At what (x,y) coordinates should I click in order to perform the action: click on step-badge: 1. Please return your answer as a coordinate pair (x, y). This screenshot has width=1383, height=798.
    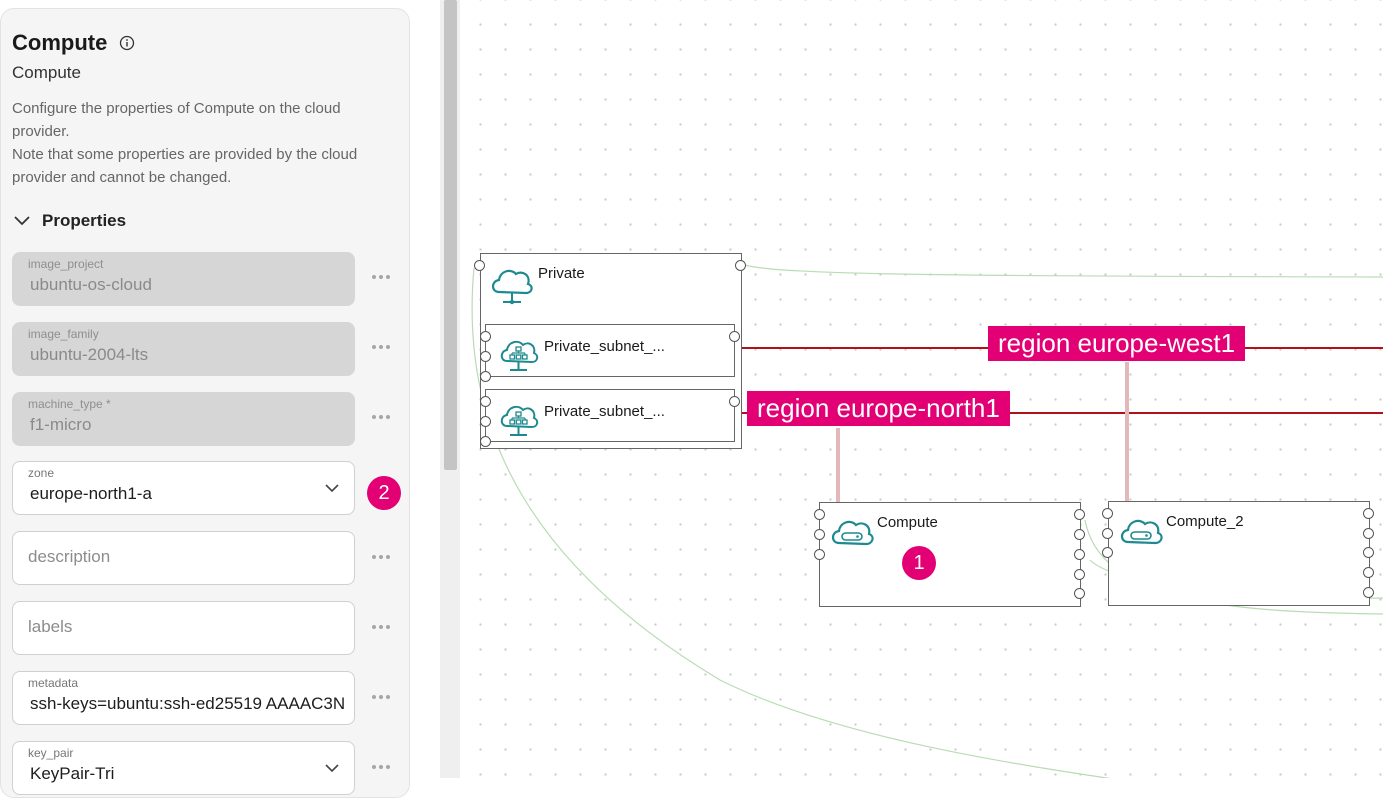
    Looking at the image, I should click on (919, 563).